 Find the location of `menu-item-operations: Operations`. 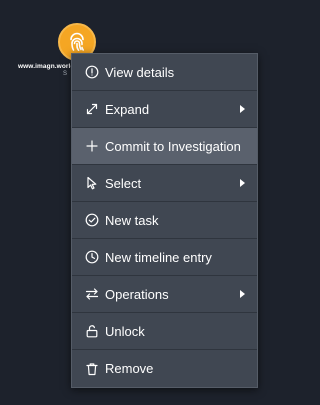

menu-item-operations: Operations is located at coordinates (164, 294).